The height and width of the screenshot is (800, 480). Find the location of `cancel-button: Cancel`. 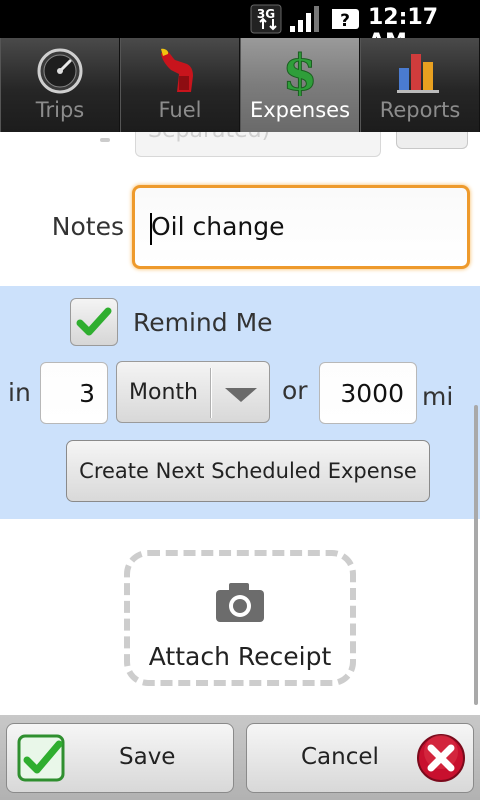

cancel-button: Cancel is located at coordinates (360, 758).